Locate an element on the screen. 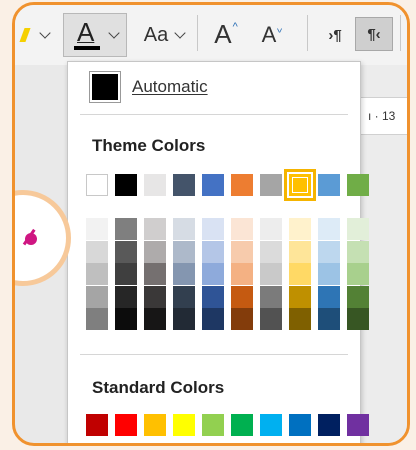 The height and width of the screenshot is (450, 416). caret-down-icon: ^ is located at coordinates (280, 28).